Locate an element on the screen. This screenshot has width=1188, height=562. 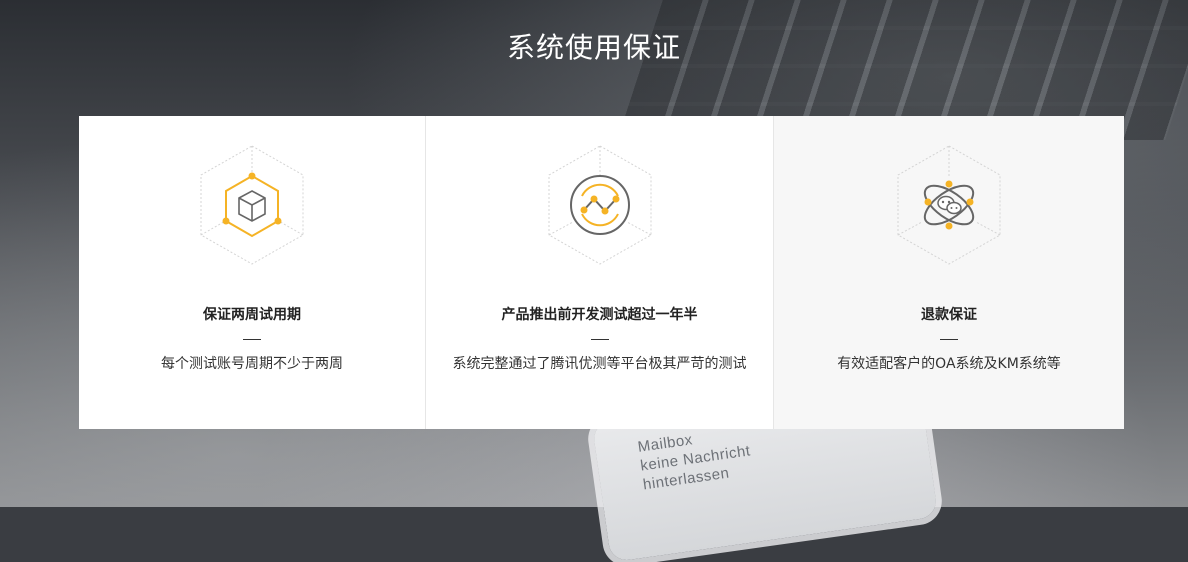
trend-chart-icon is located at coordinates (599, 205).